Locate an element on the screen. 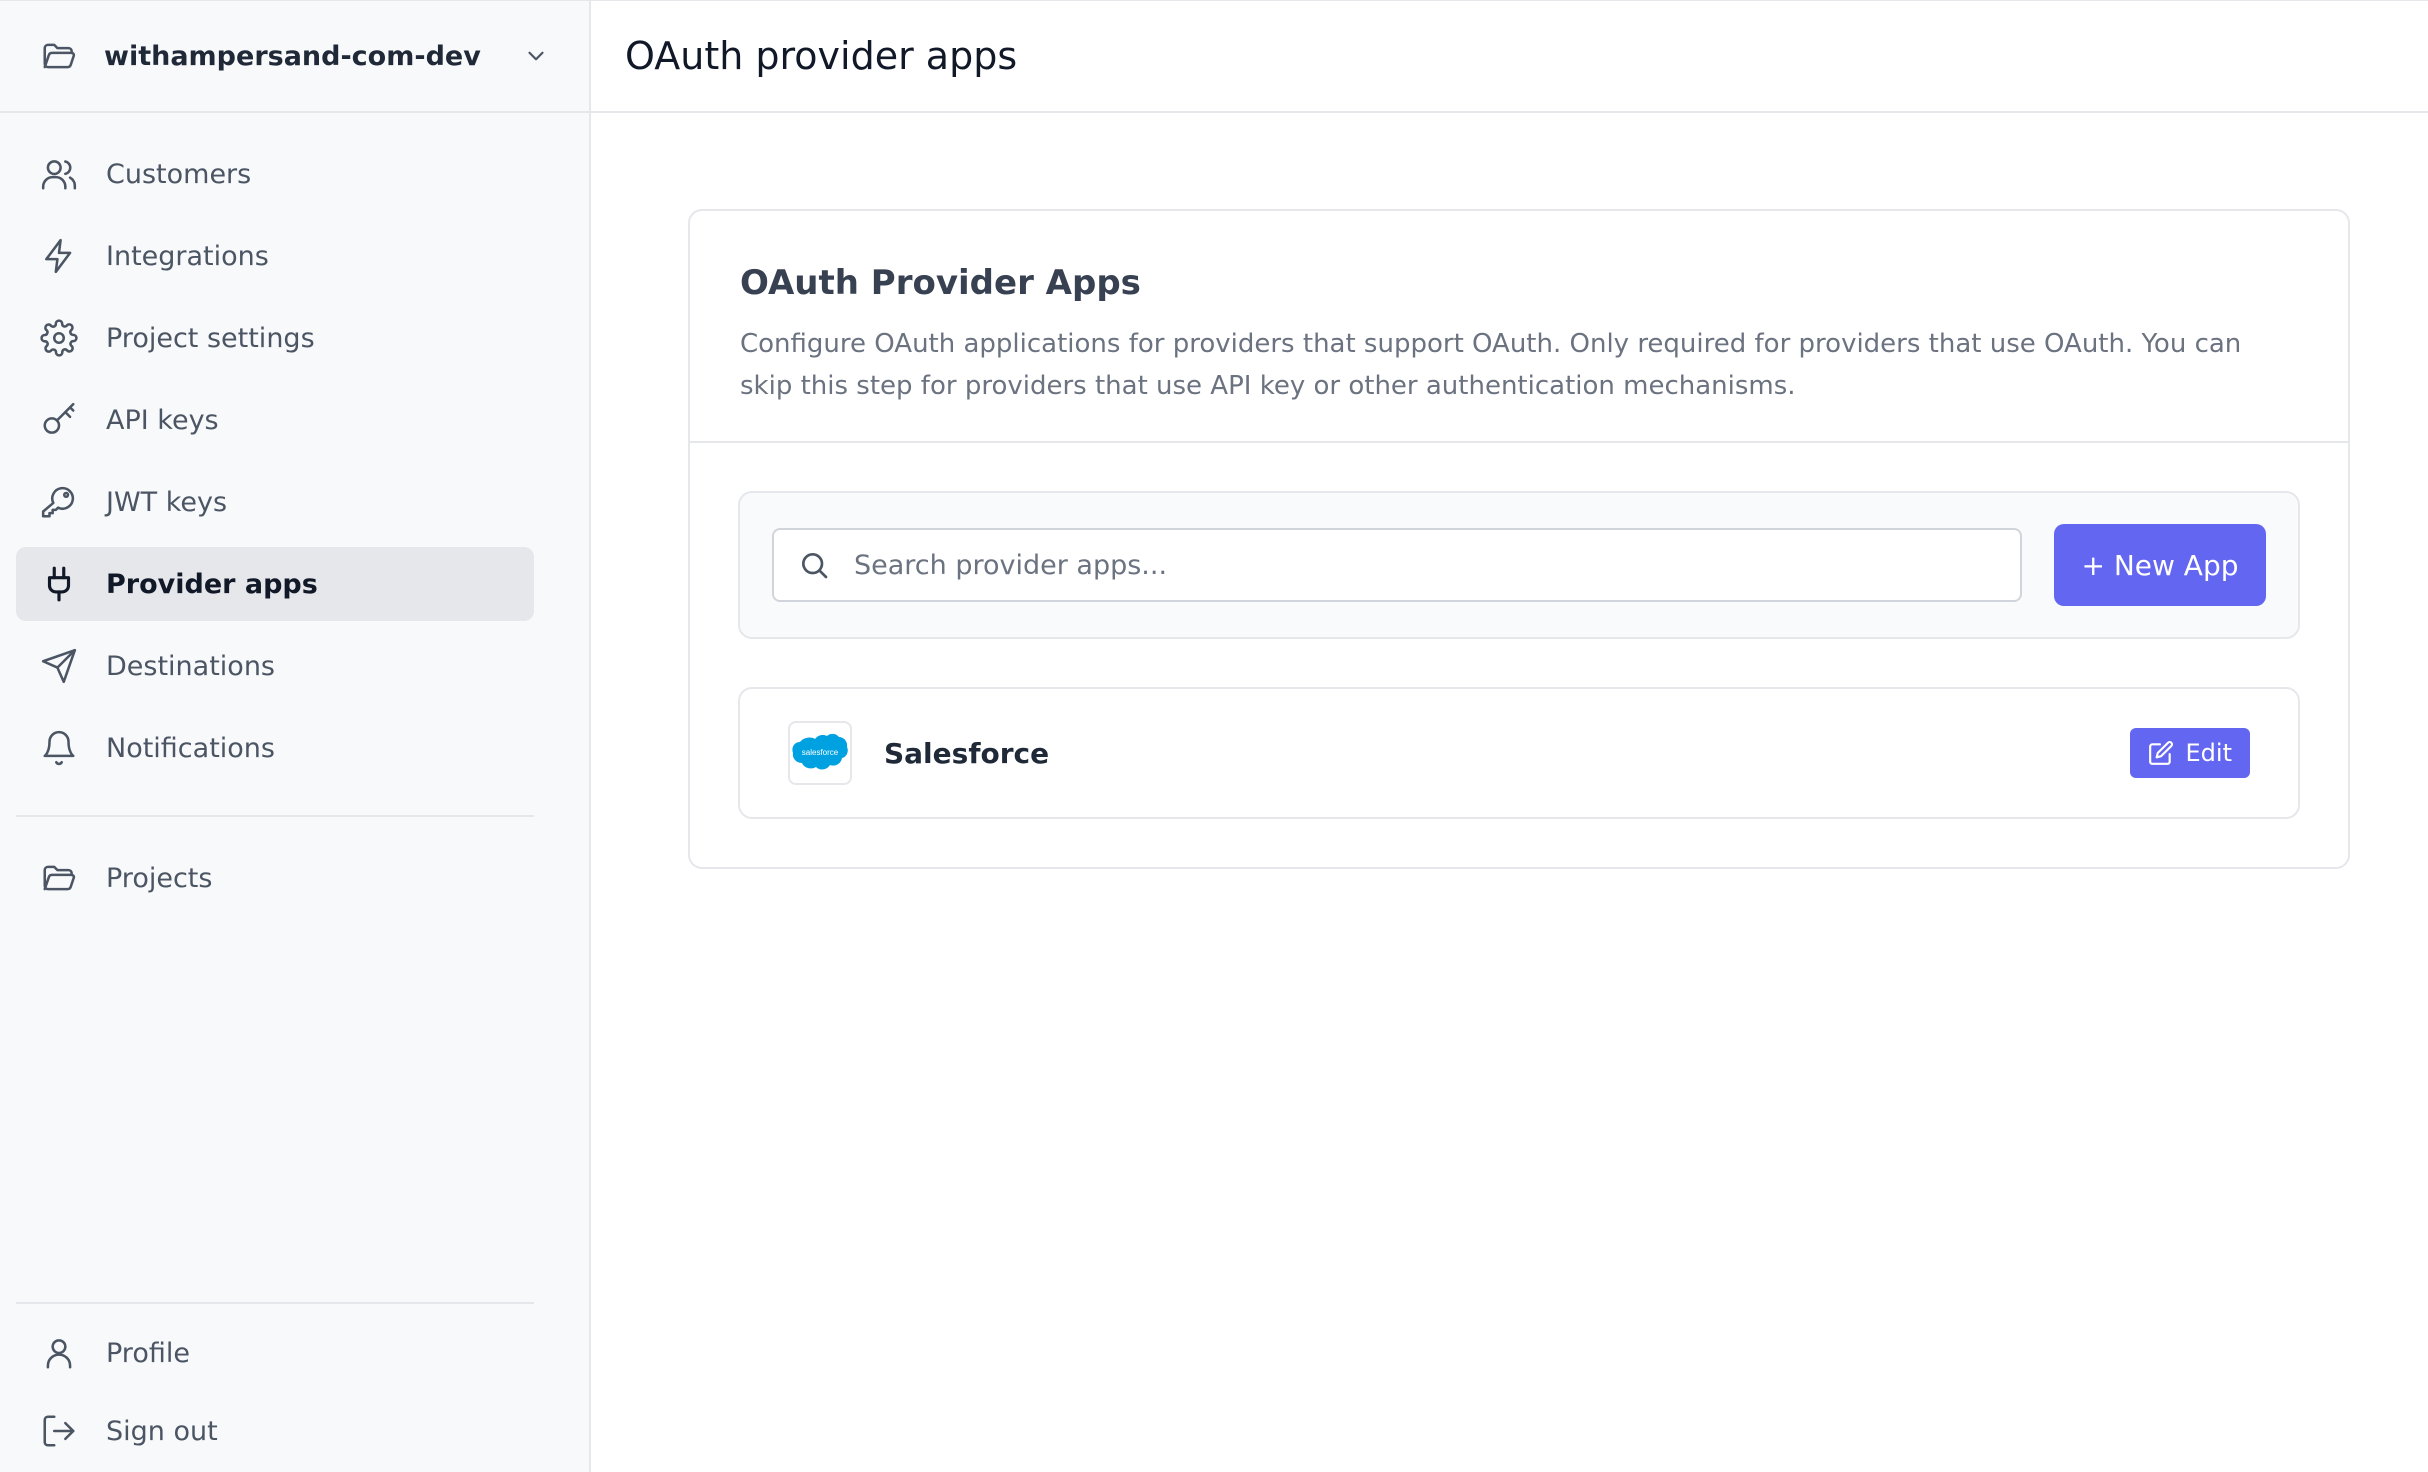  sidebar-item-sign-out: Sign out is located at coordinates (275, 1431).